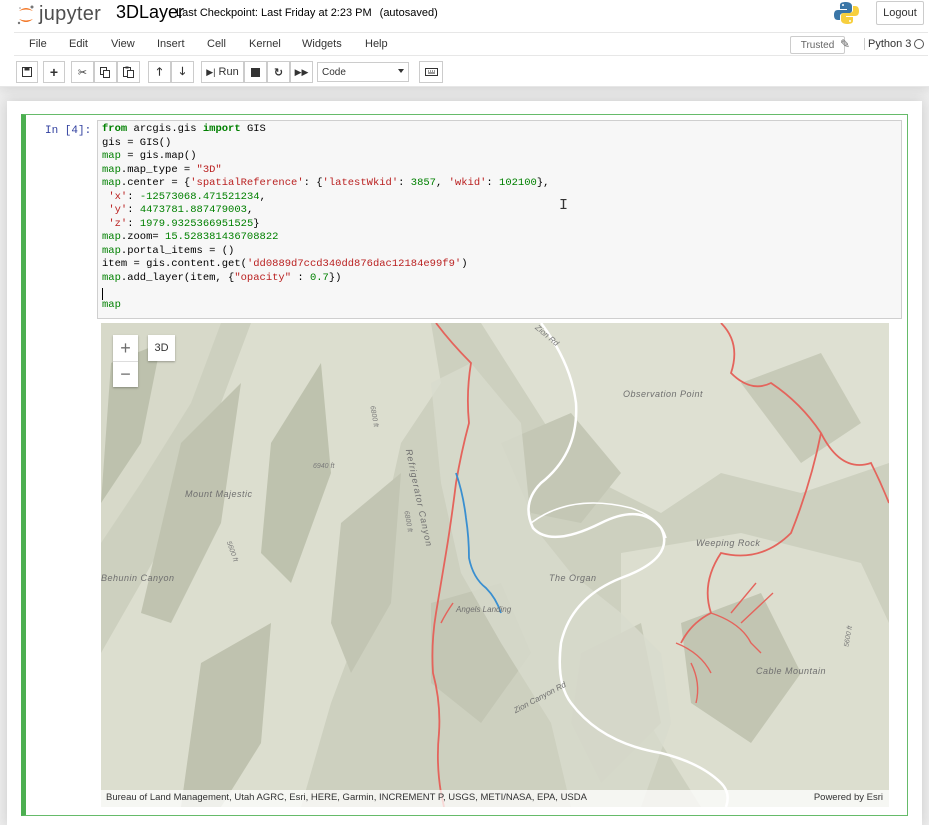  What do you see at coordinates (363, 72) in the screenshot?
I see `cell-type-select: Code` at bounding box center [363, 72].